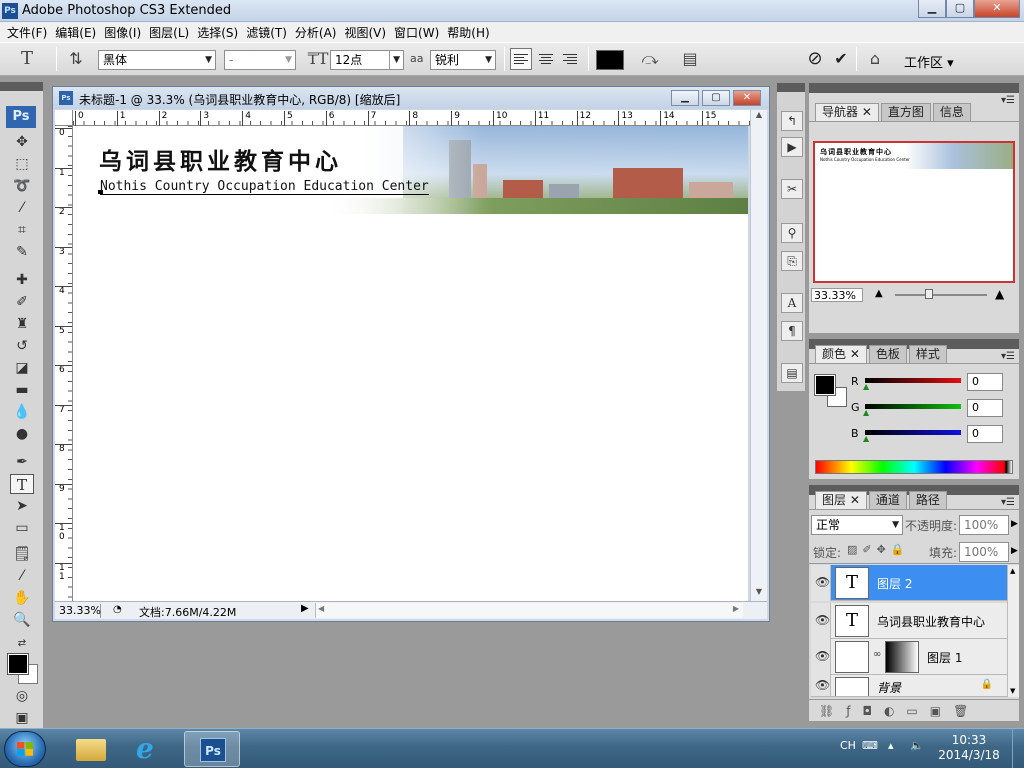 This screenshot has height=768, width=1024. Describe the element at coordinates (866, 412) in the screenshot. I see `green-slider-handle: ▲` at that location.